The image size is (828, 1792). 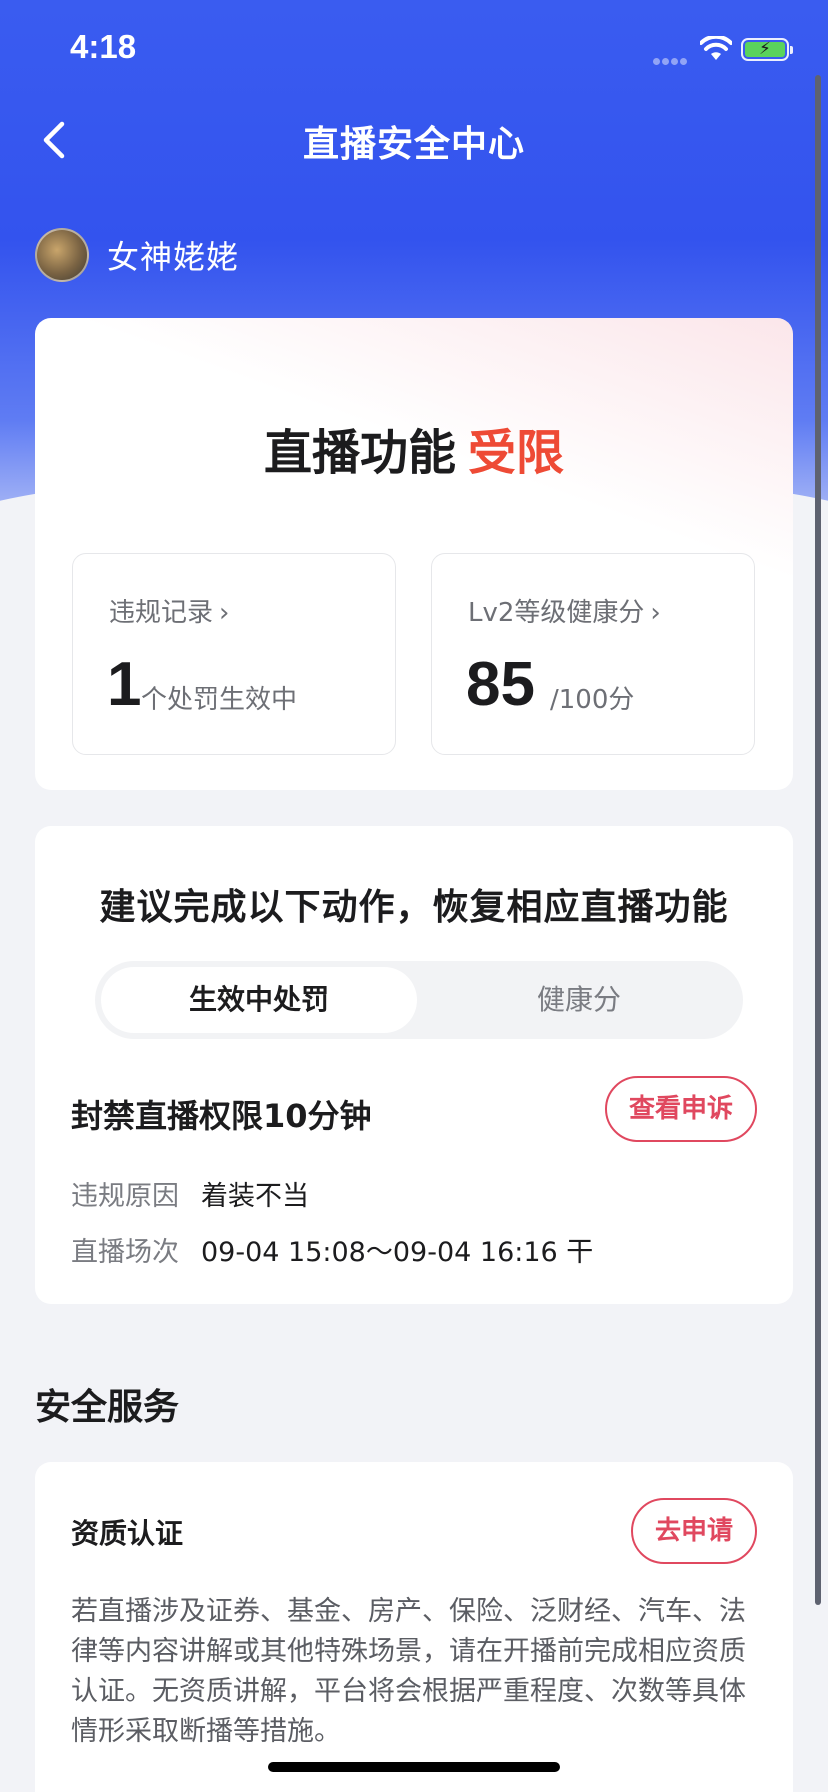 I want to click on user-profile: 女神姥姥, so click(x=137, y=255).